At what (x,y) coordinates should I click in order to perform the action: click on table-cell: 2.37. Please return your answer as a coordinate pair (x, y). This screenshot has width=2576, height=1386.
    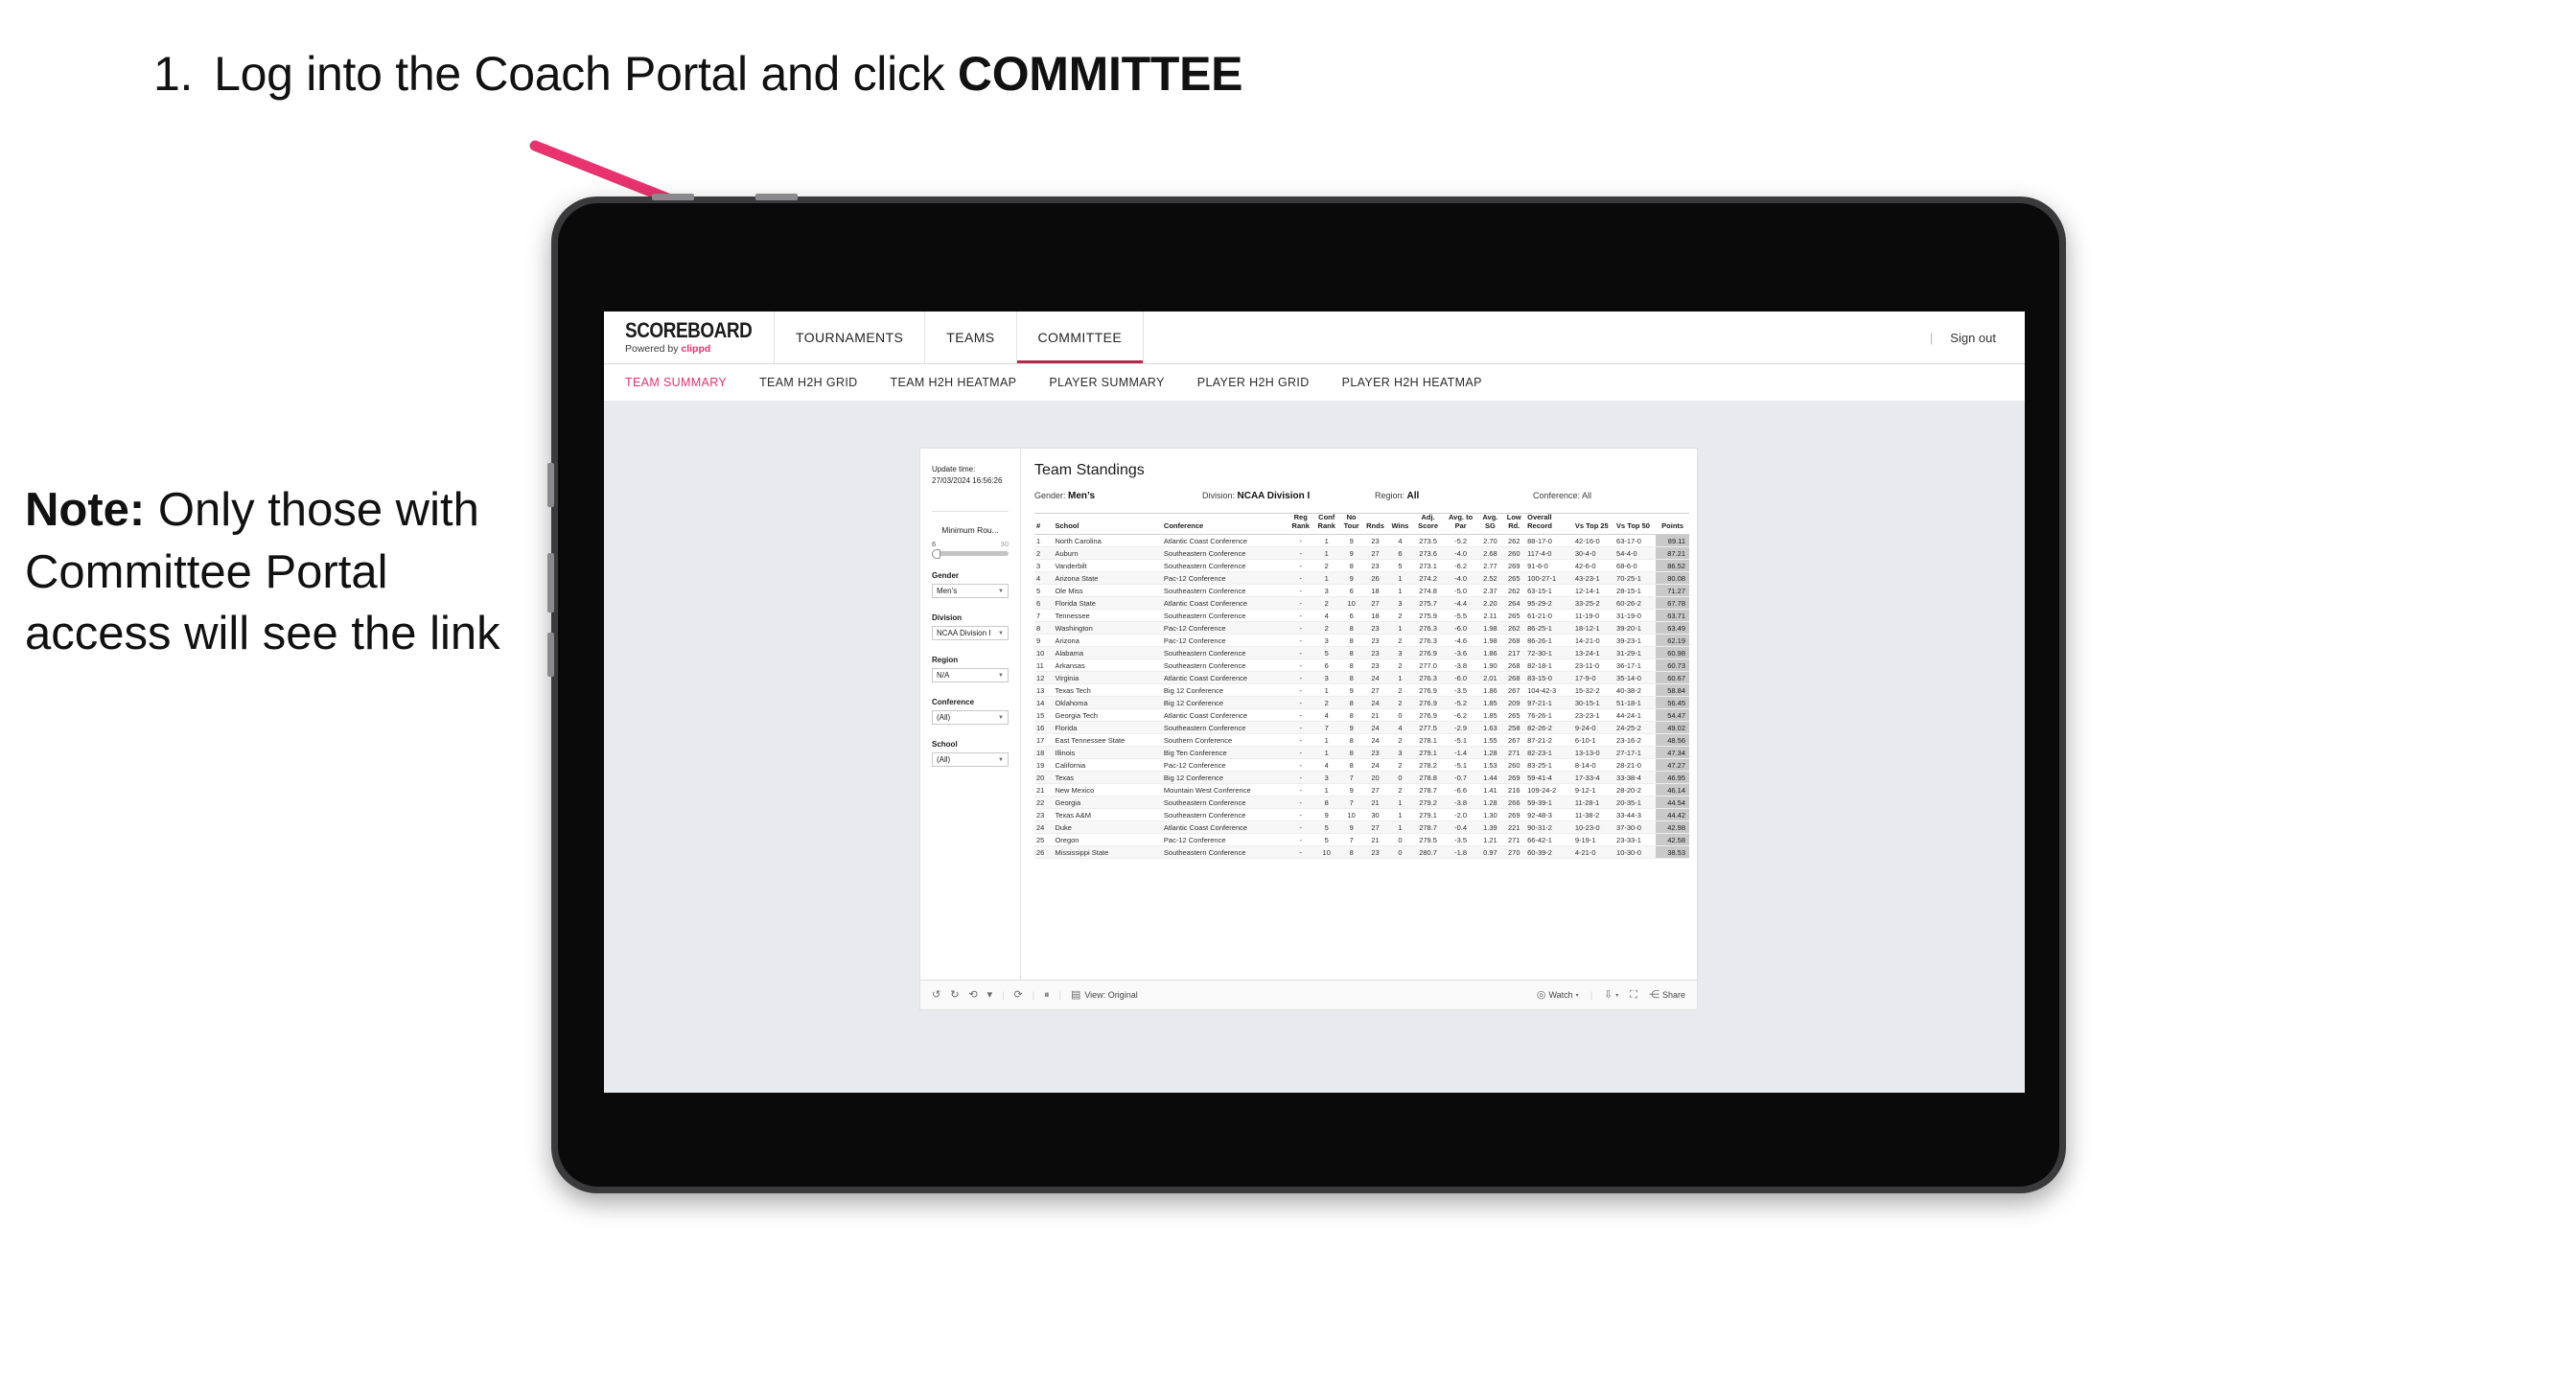
    Looking at the image, I should click on (1490, 591).